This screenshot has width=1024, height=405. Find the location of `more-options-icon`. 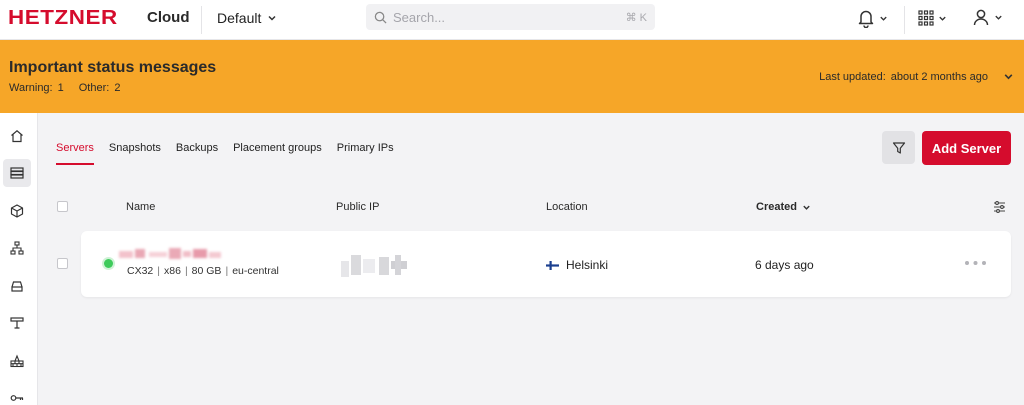

more-options-icon is located at coordinates (976, 263).